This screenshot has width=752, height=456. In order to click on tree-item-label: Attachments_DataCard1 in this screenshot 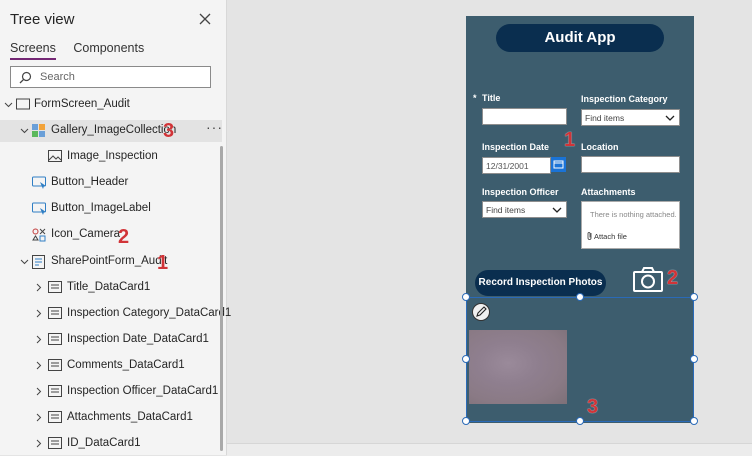, I will do `click(130, 417)`.